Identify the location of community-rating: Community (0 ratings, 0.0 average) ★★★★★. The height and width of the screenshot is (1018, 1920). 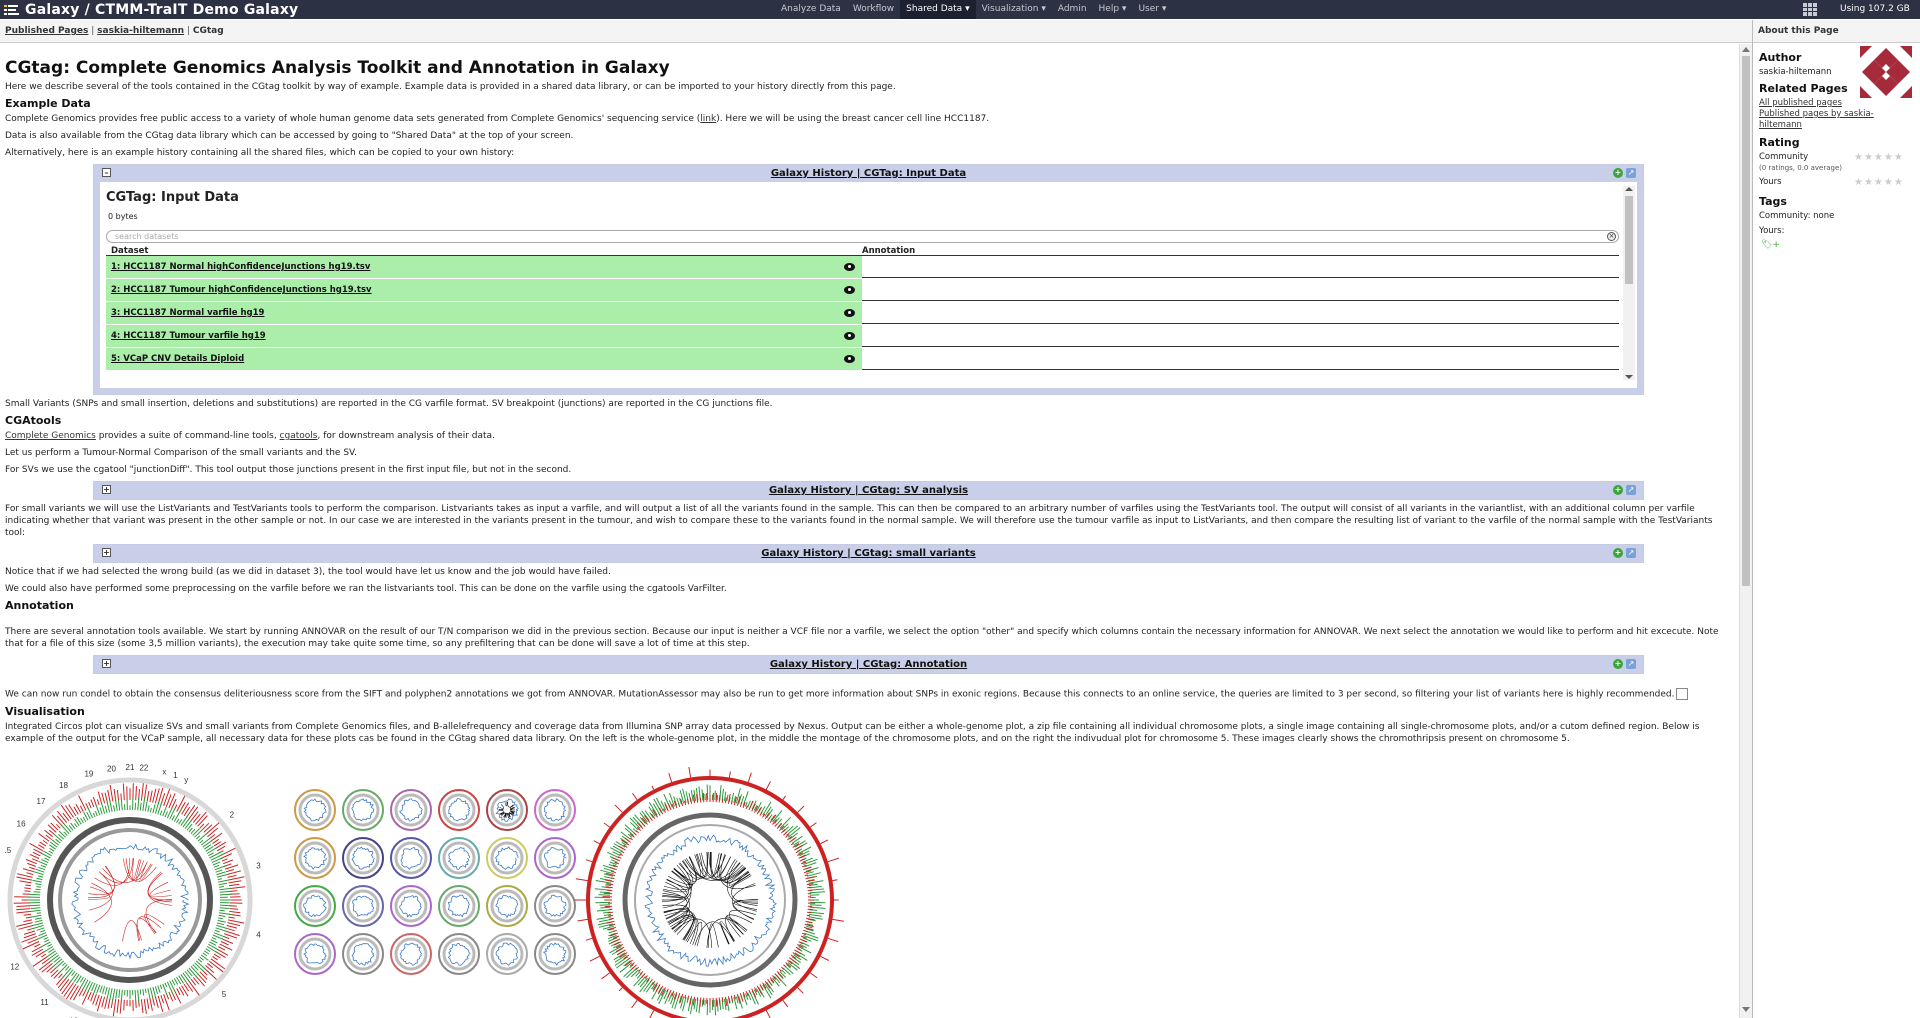
(1836, 163).